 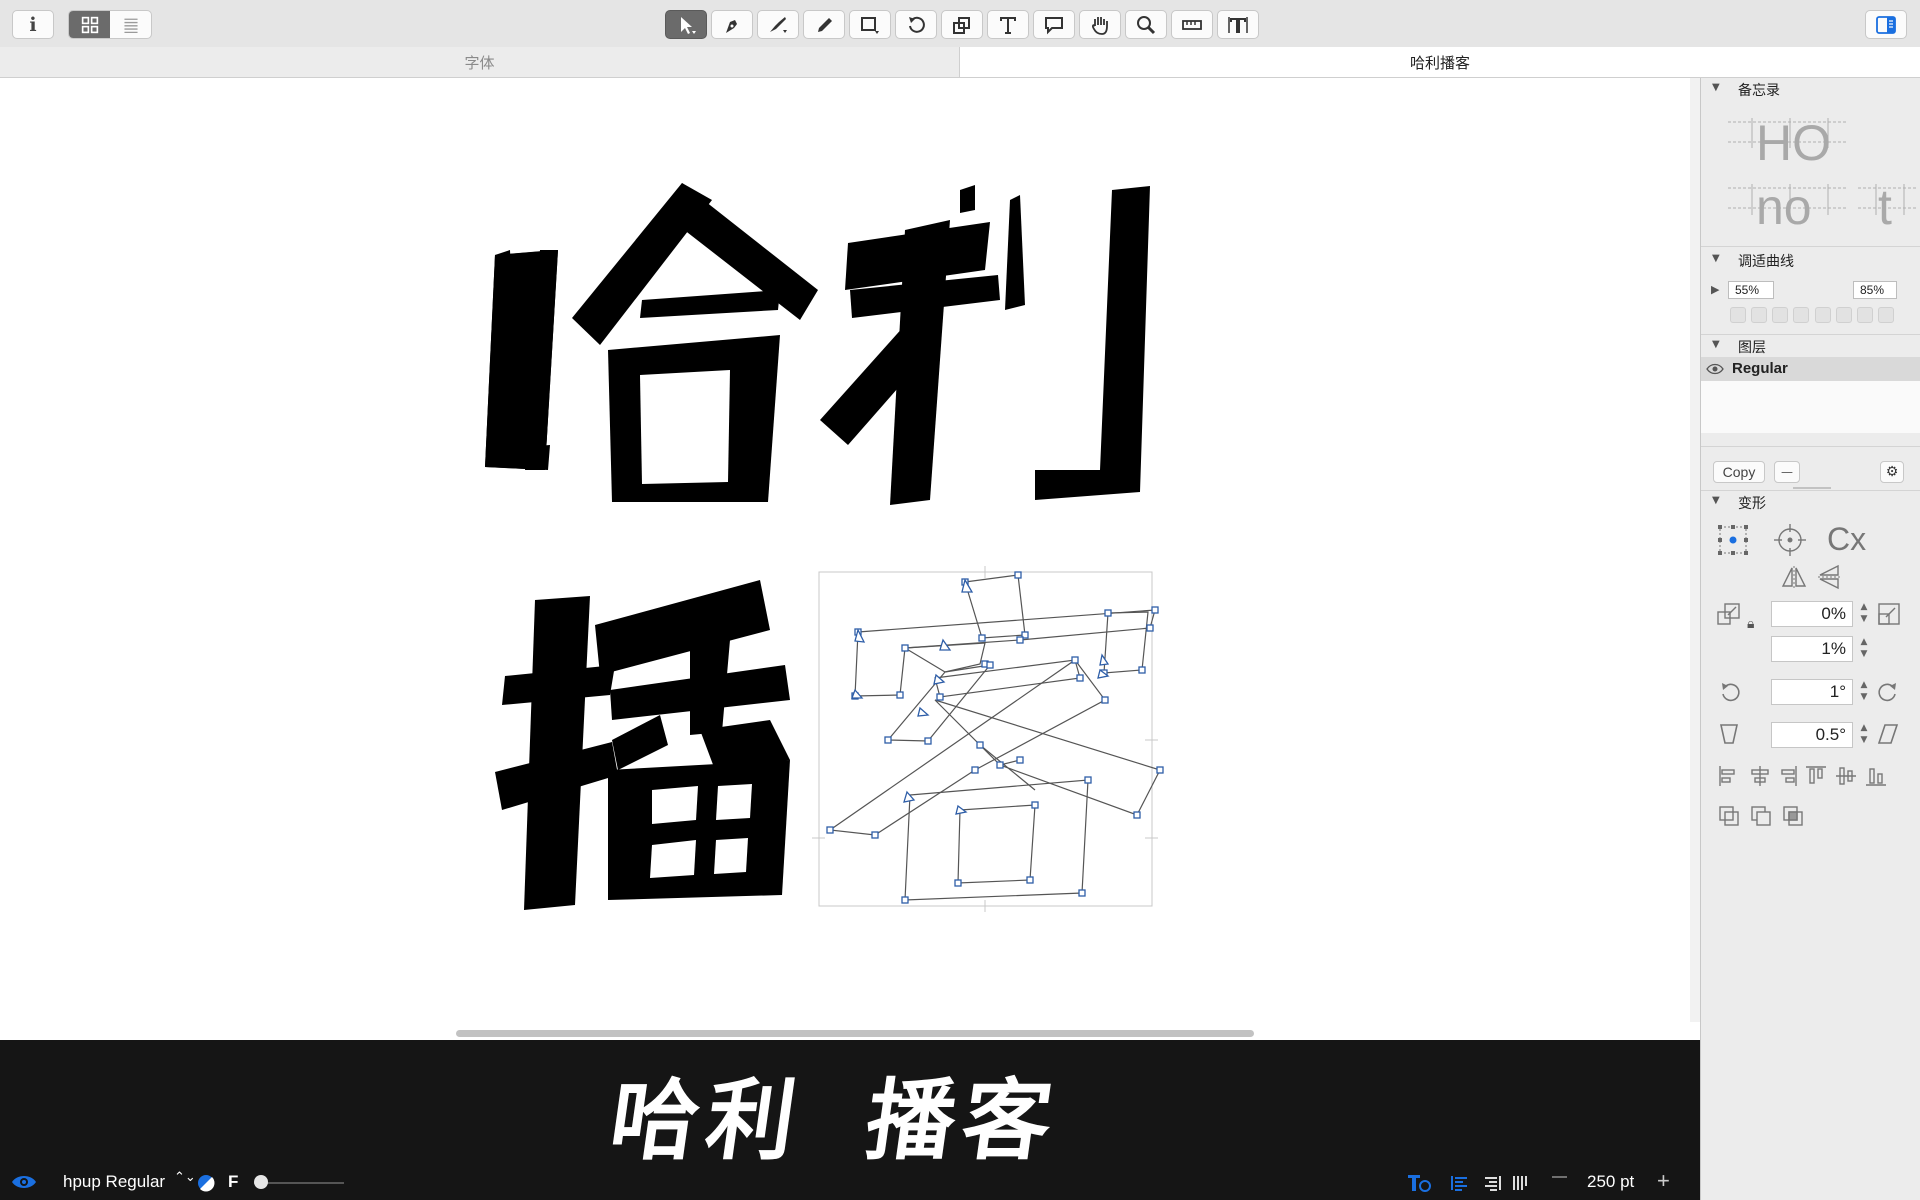 I want to click on align-center-h-icon, so click(x=1760, y=776).